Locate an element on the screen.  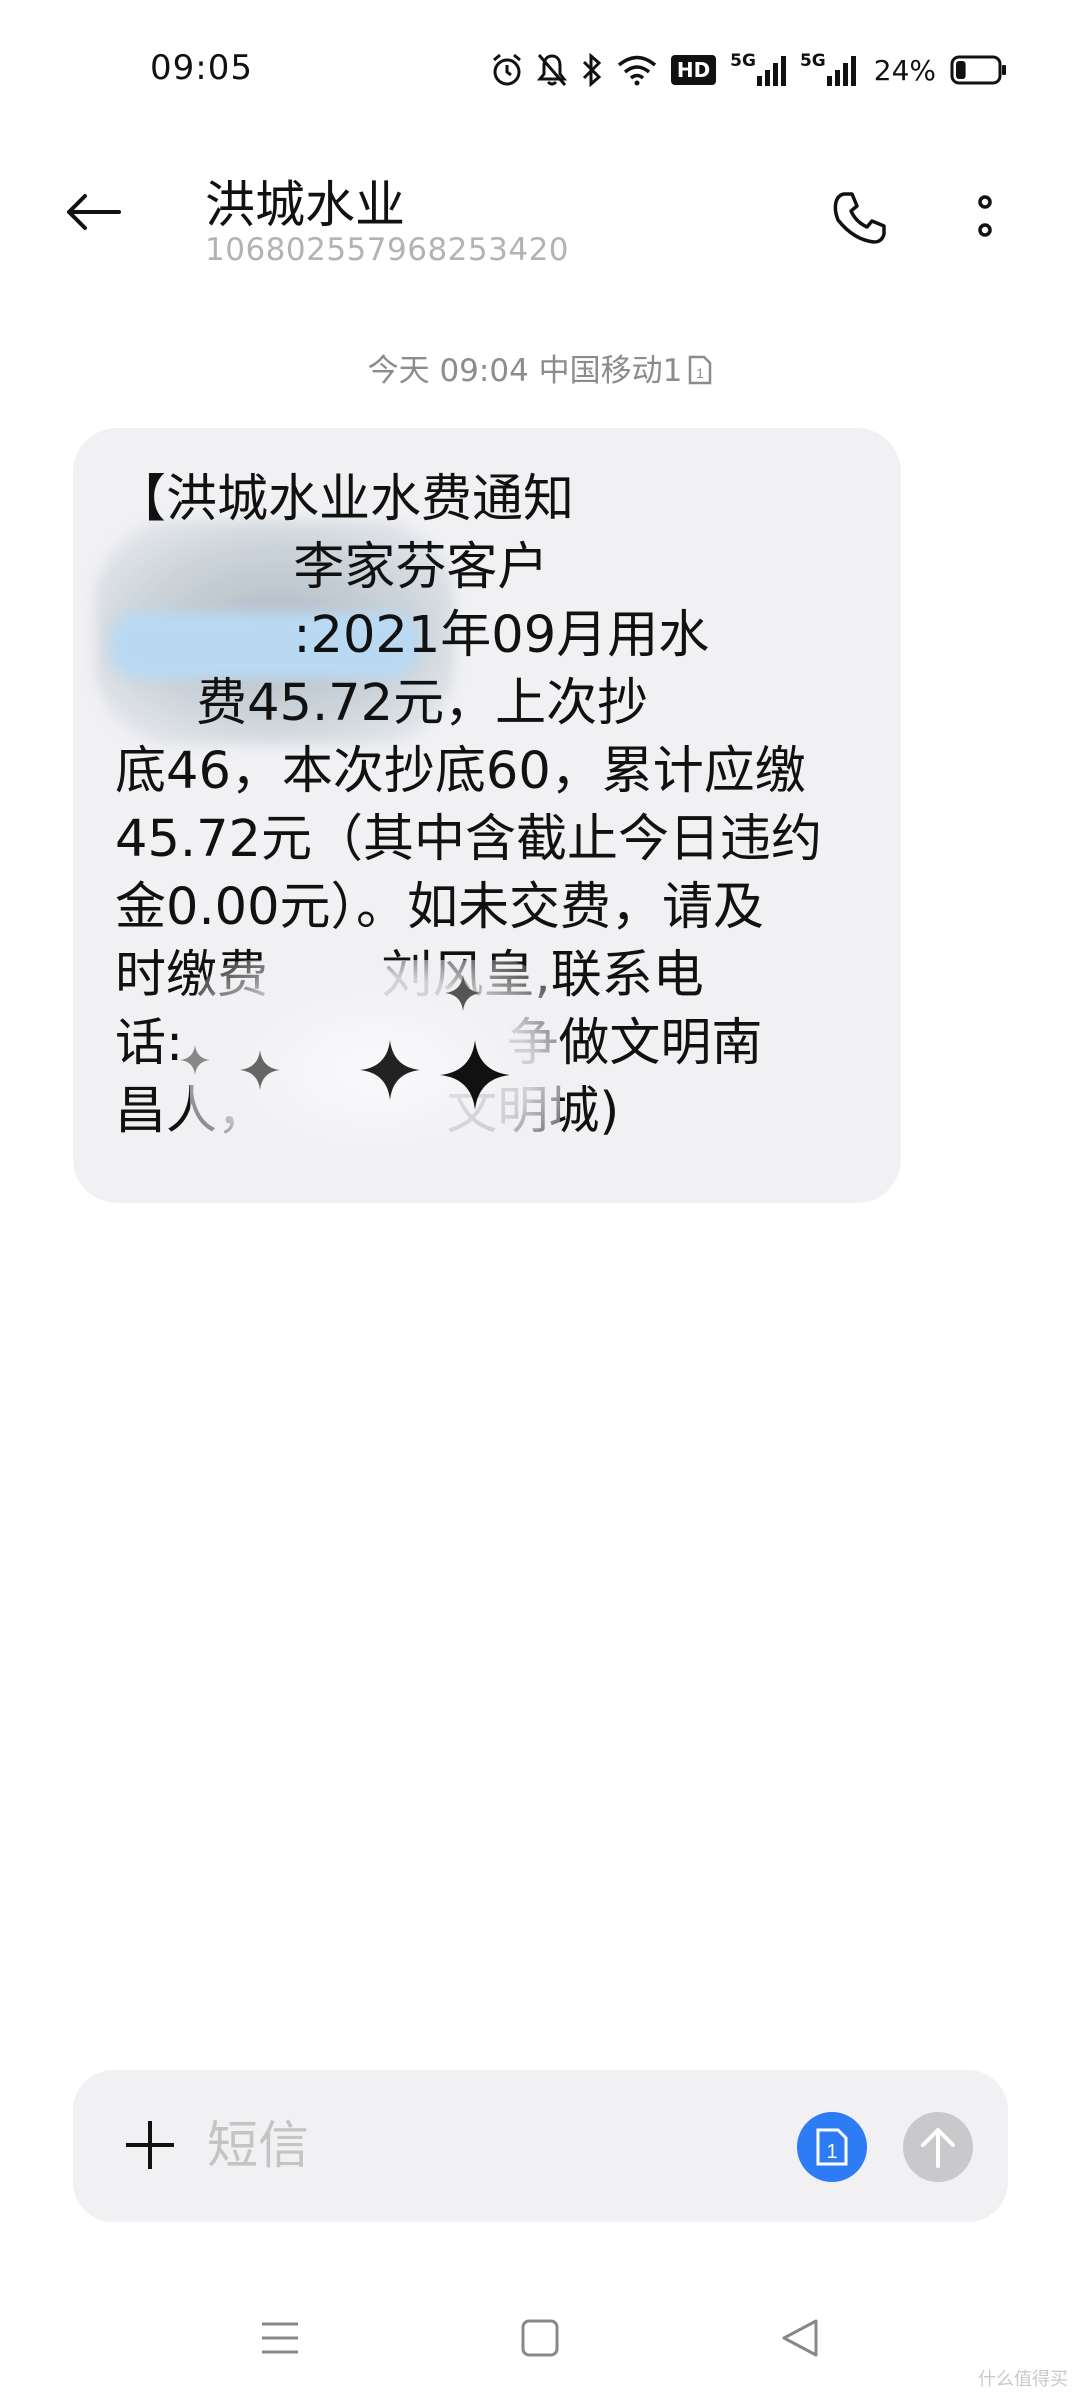
more-vertical-icon is located at coordinates (985, 216).